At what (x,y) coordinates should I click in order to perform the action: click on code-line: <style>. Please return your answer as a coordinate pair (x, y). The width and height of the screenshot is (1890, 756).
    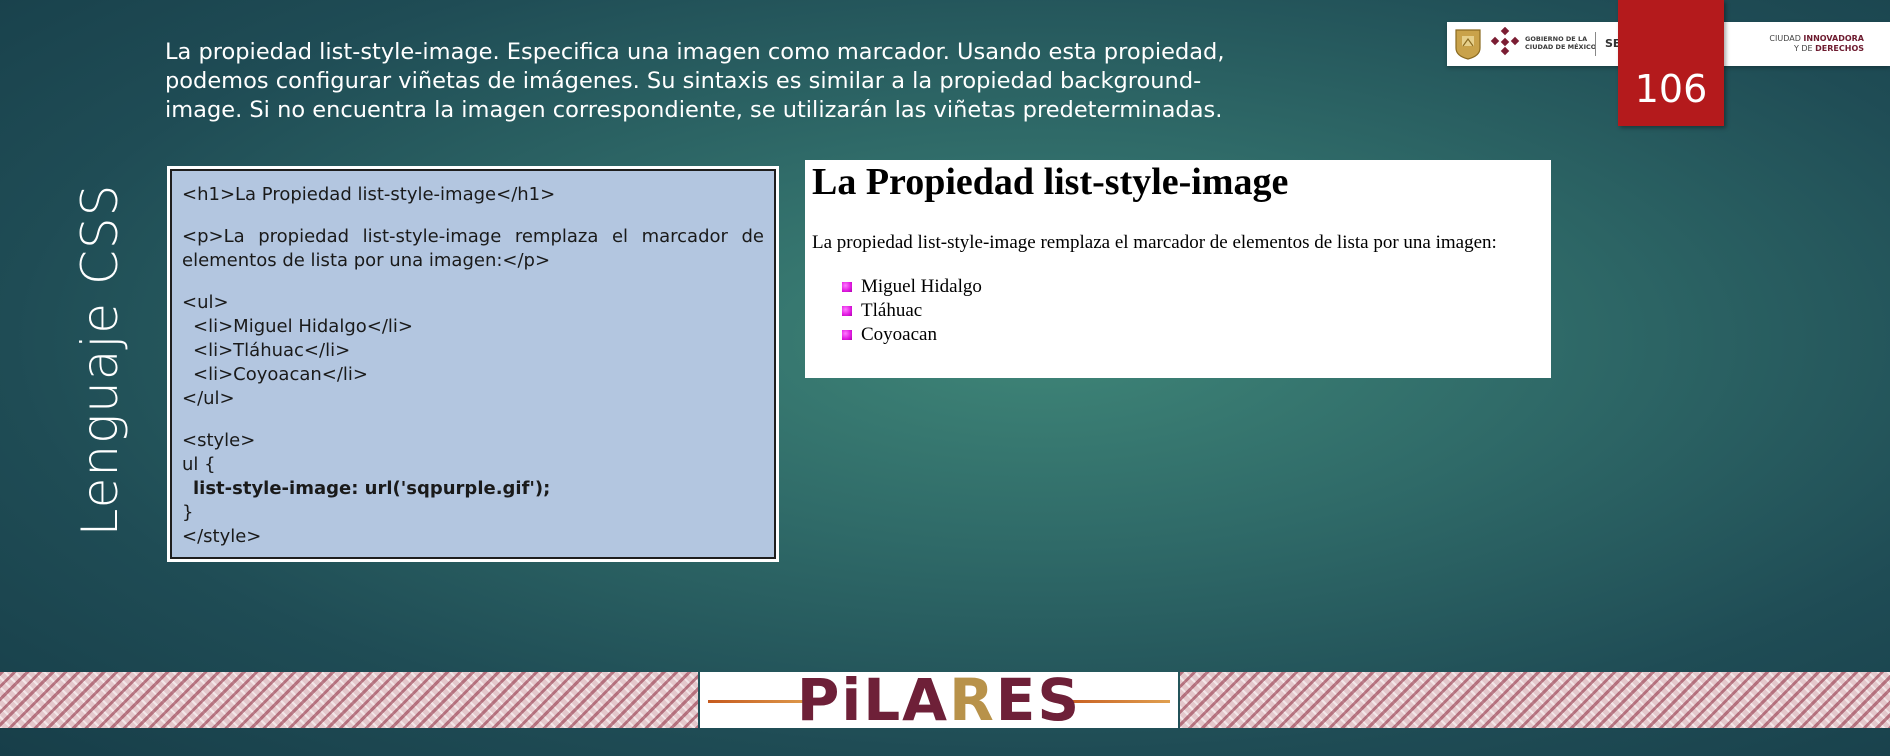
    Looking at the image, I should click on (219, 440).